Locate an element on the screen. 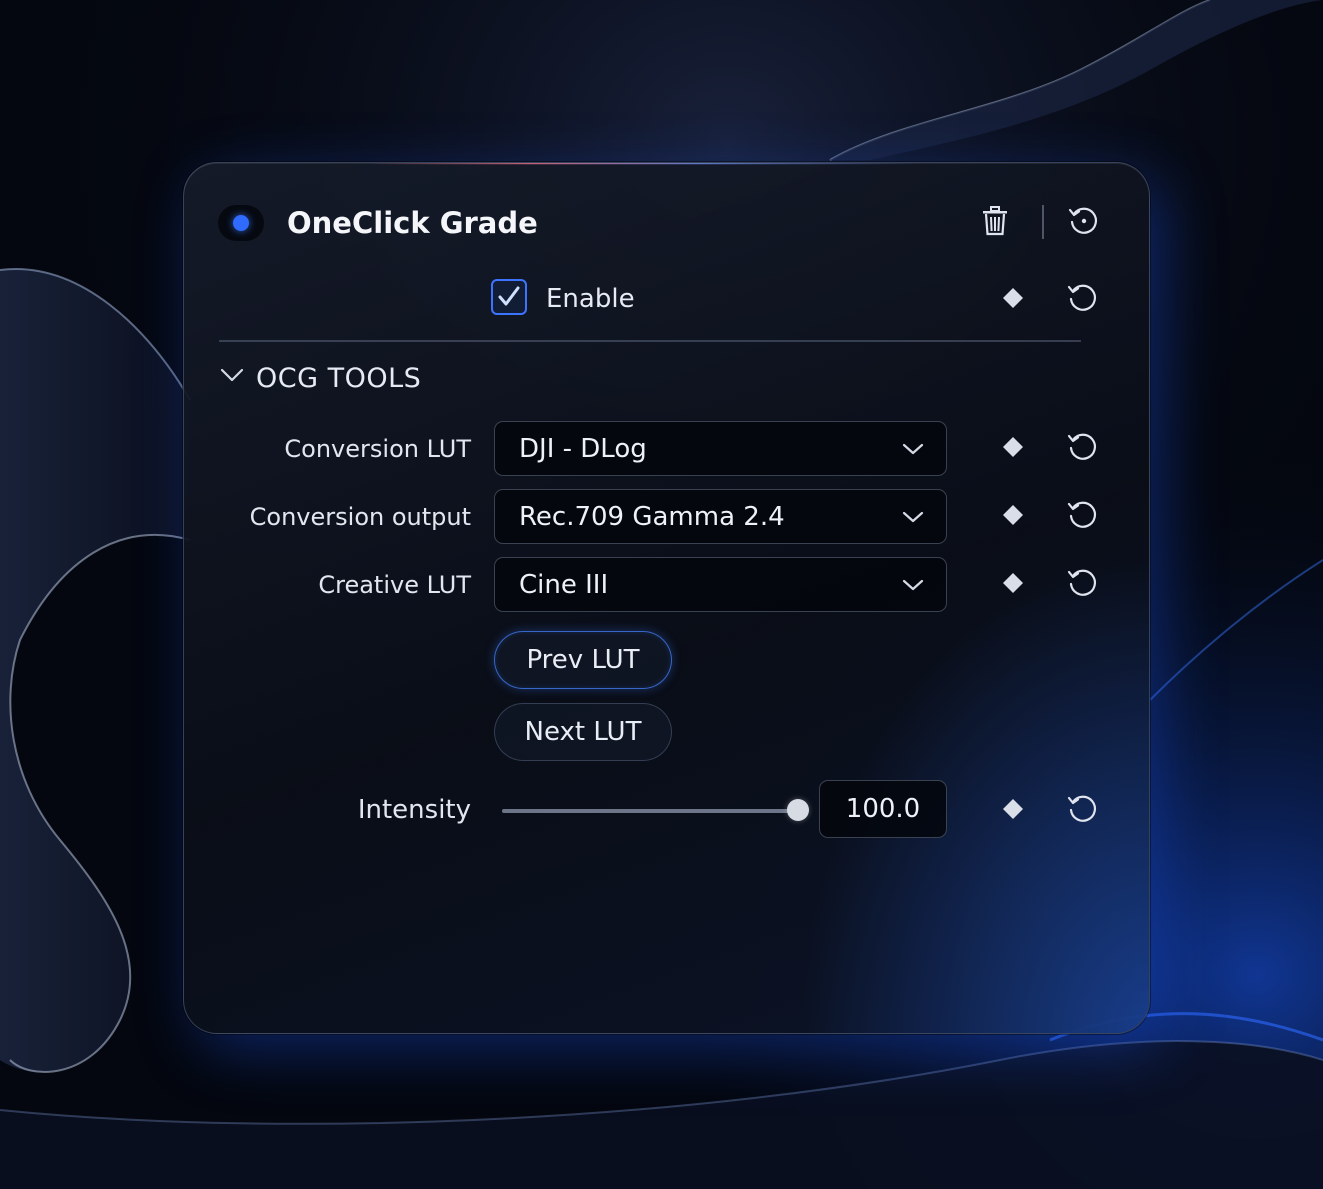 The width and height of the screenshot is (1323, 1189). conversion-output-select: Rec.709 Gamma 2.4 is located at coordinates (720, 516).